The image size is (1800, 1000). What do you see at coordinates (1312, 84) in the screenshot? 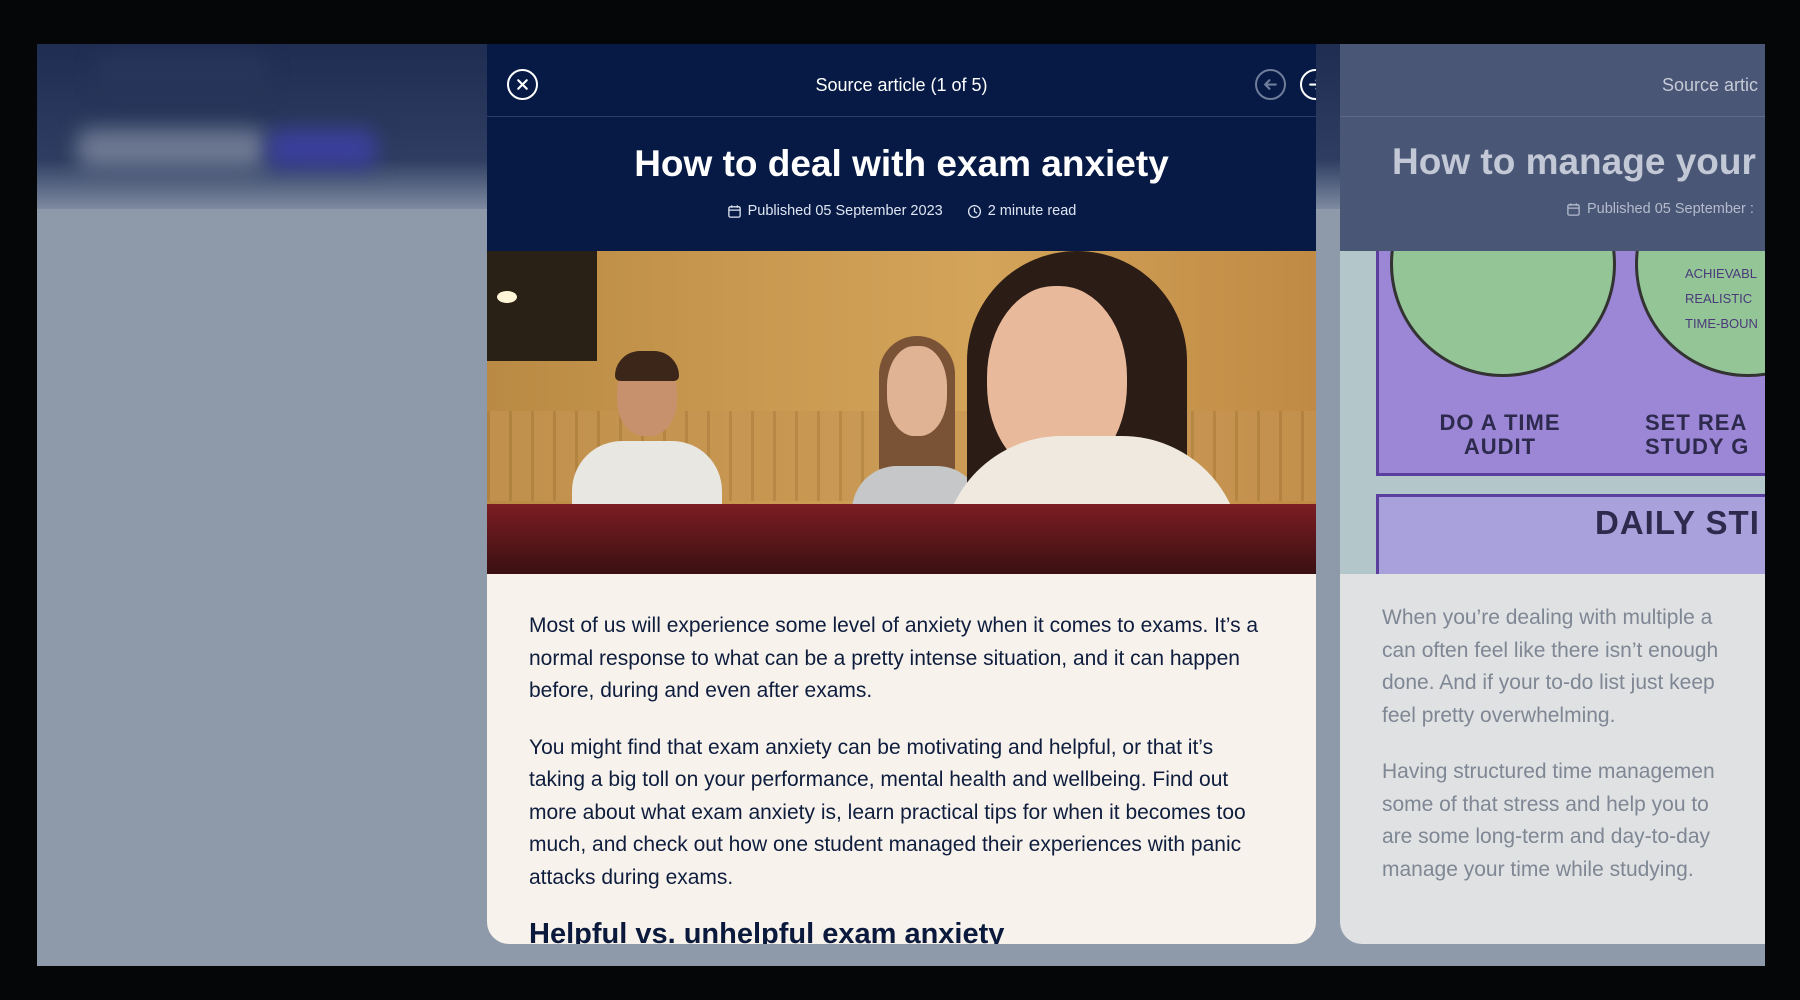
I see `arrow-right-icon` at bounding box center [1312, 84].